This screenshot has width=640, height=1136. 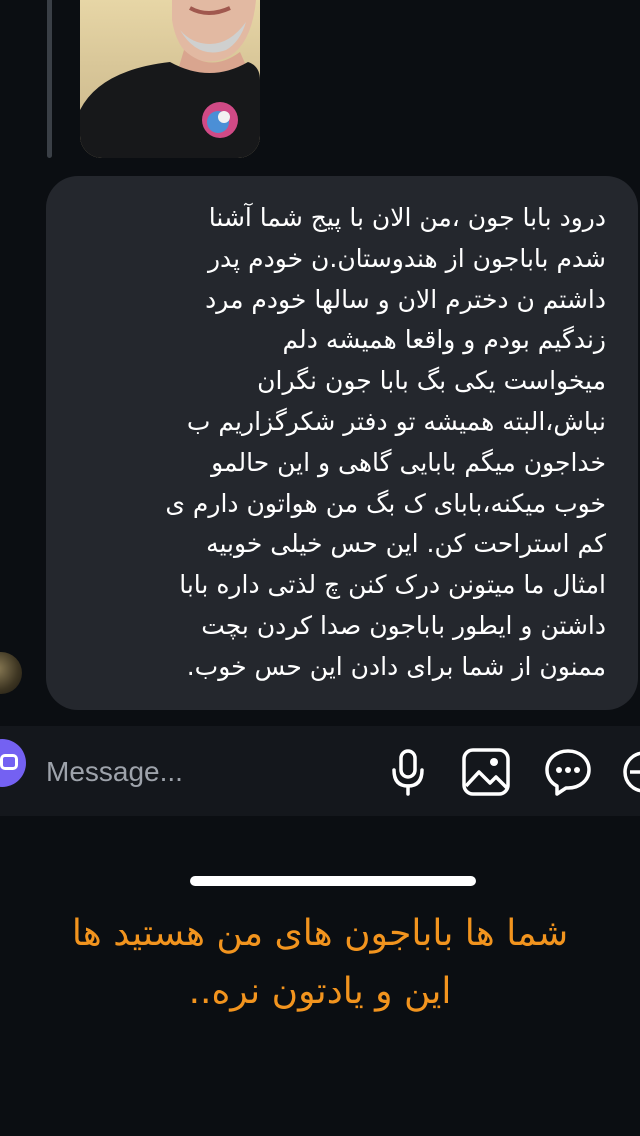 I want to click on plus-circle-icon, so click(x=631, y=772).